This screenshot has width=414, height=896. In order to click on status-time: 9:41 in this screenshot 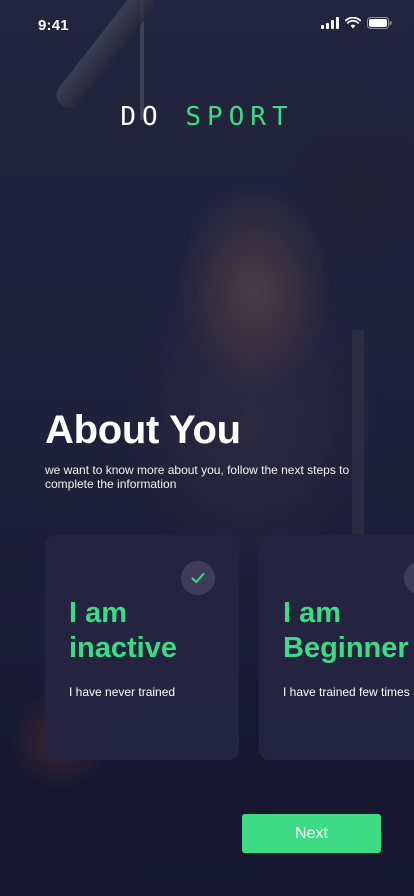, I will do `click(53, 25)`.